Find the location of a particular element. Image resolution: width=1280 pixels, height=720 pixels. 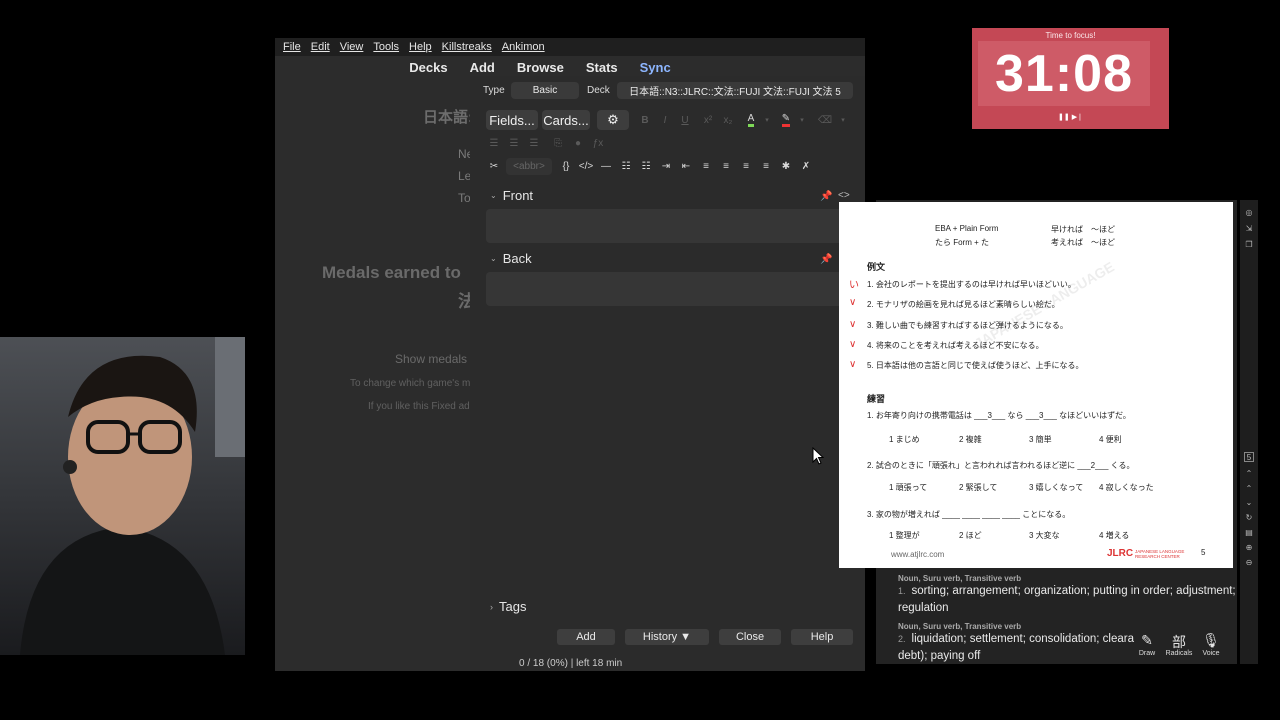

custom-style-icon: ✂ is located at coordinates (494, 166).